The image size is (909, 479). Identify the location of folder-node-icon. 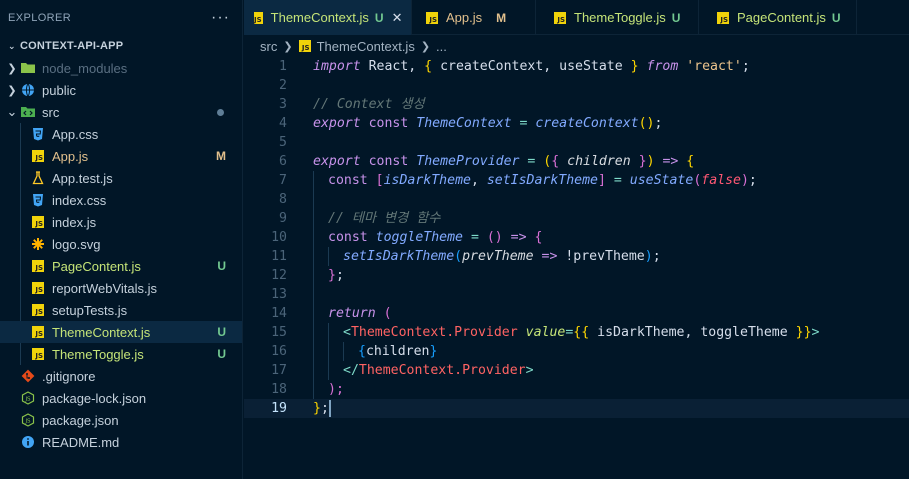
(28, 68).